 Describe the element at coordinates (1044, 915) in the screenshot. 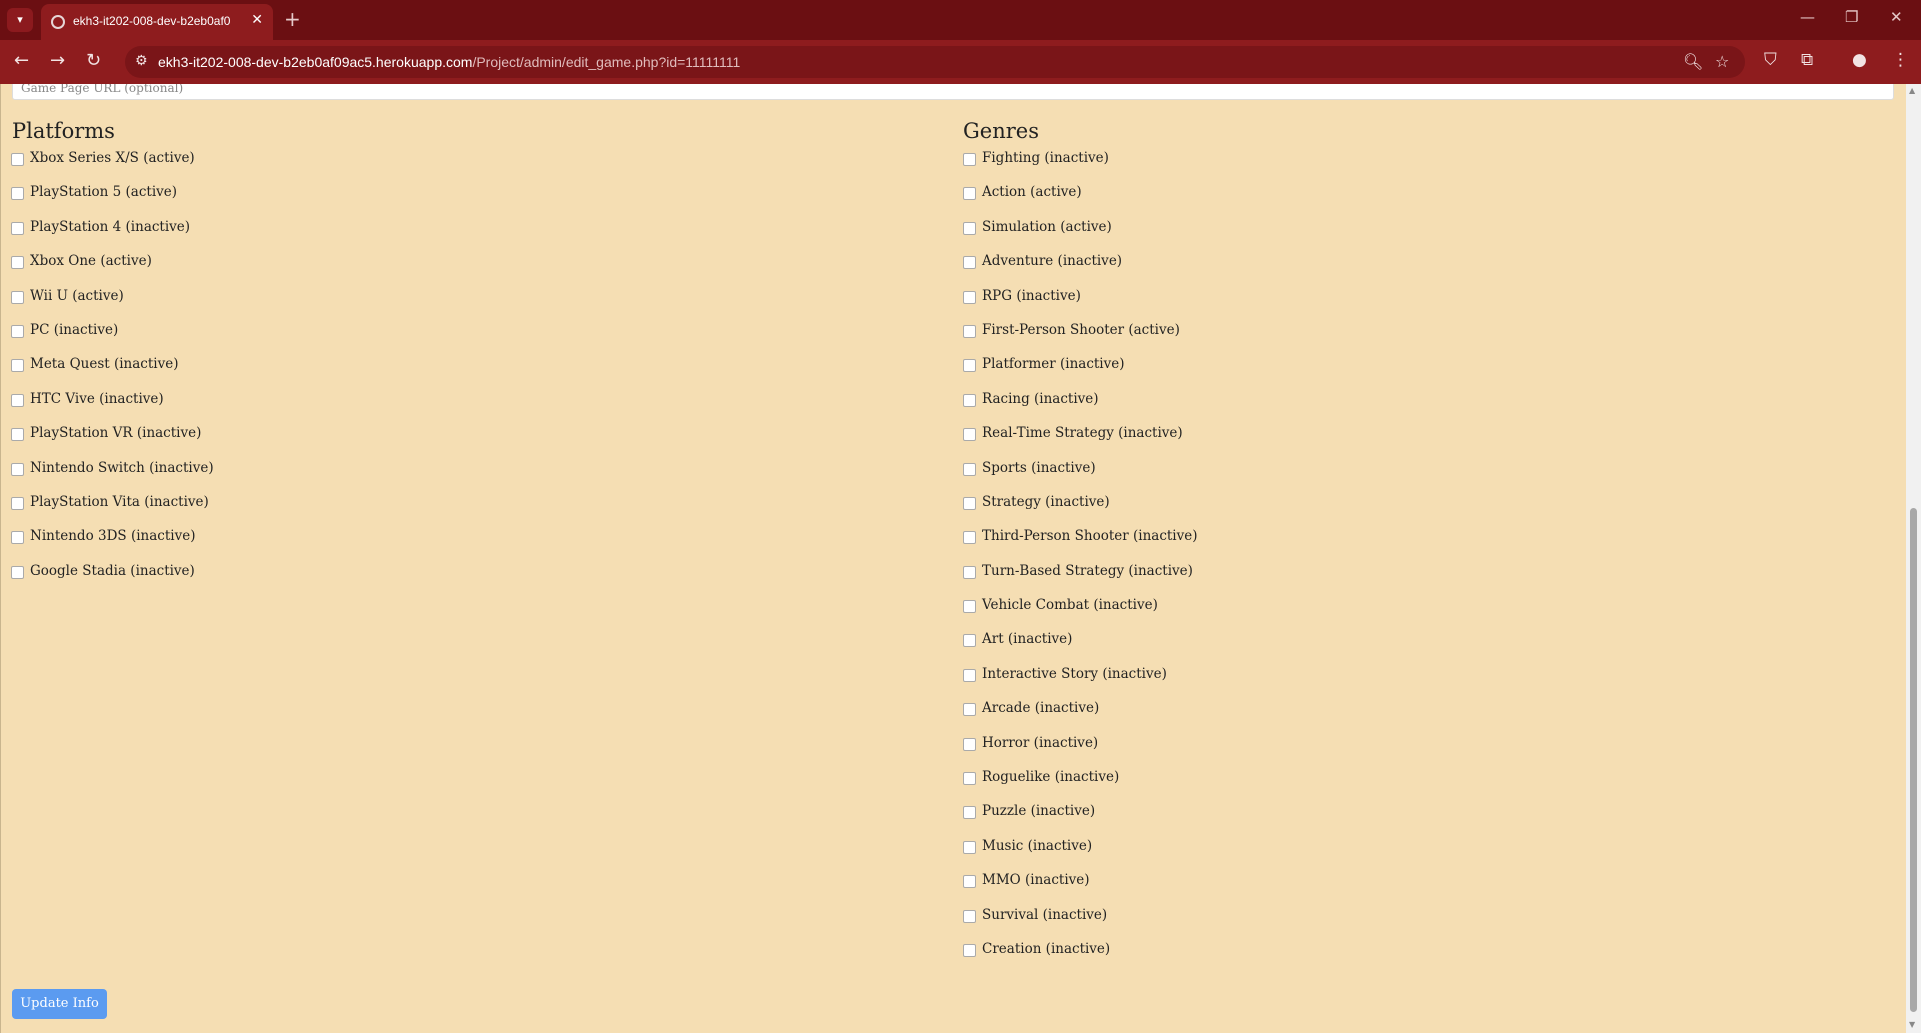

I see `genre-label: Survival (inactive)` at that location.